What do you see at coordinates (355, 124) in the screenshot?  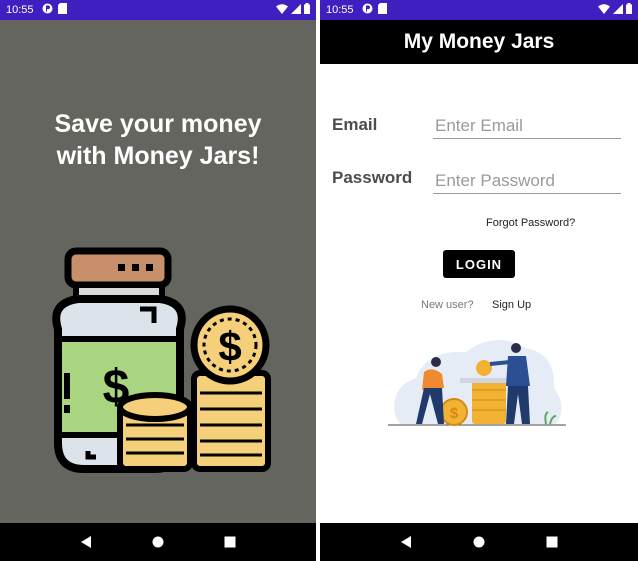 I see `email-label: Email` at bounding box center [355, 124].